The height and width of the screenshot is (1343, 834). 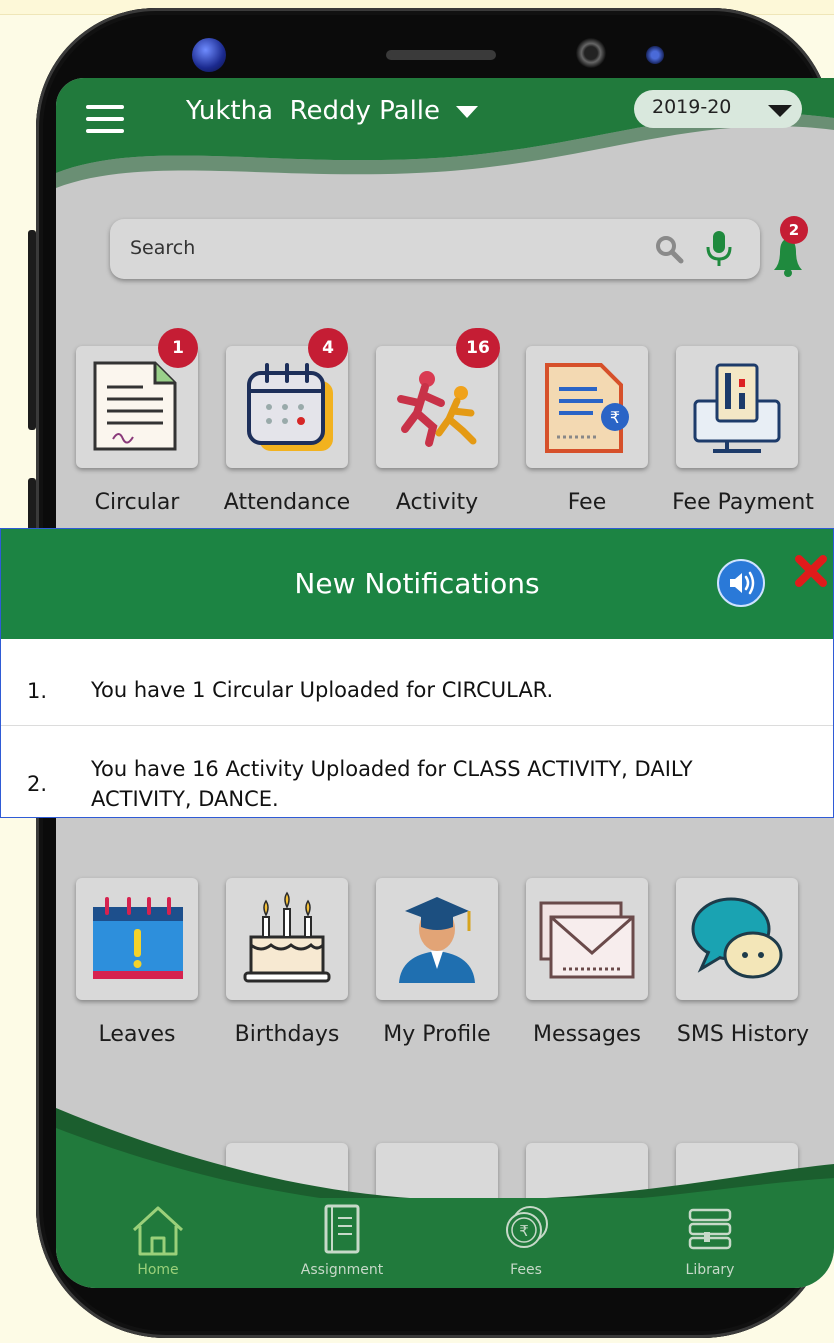 I want to click on student-name: Yuktha Reddy Palle, so click(x=313, y=111).